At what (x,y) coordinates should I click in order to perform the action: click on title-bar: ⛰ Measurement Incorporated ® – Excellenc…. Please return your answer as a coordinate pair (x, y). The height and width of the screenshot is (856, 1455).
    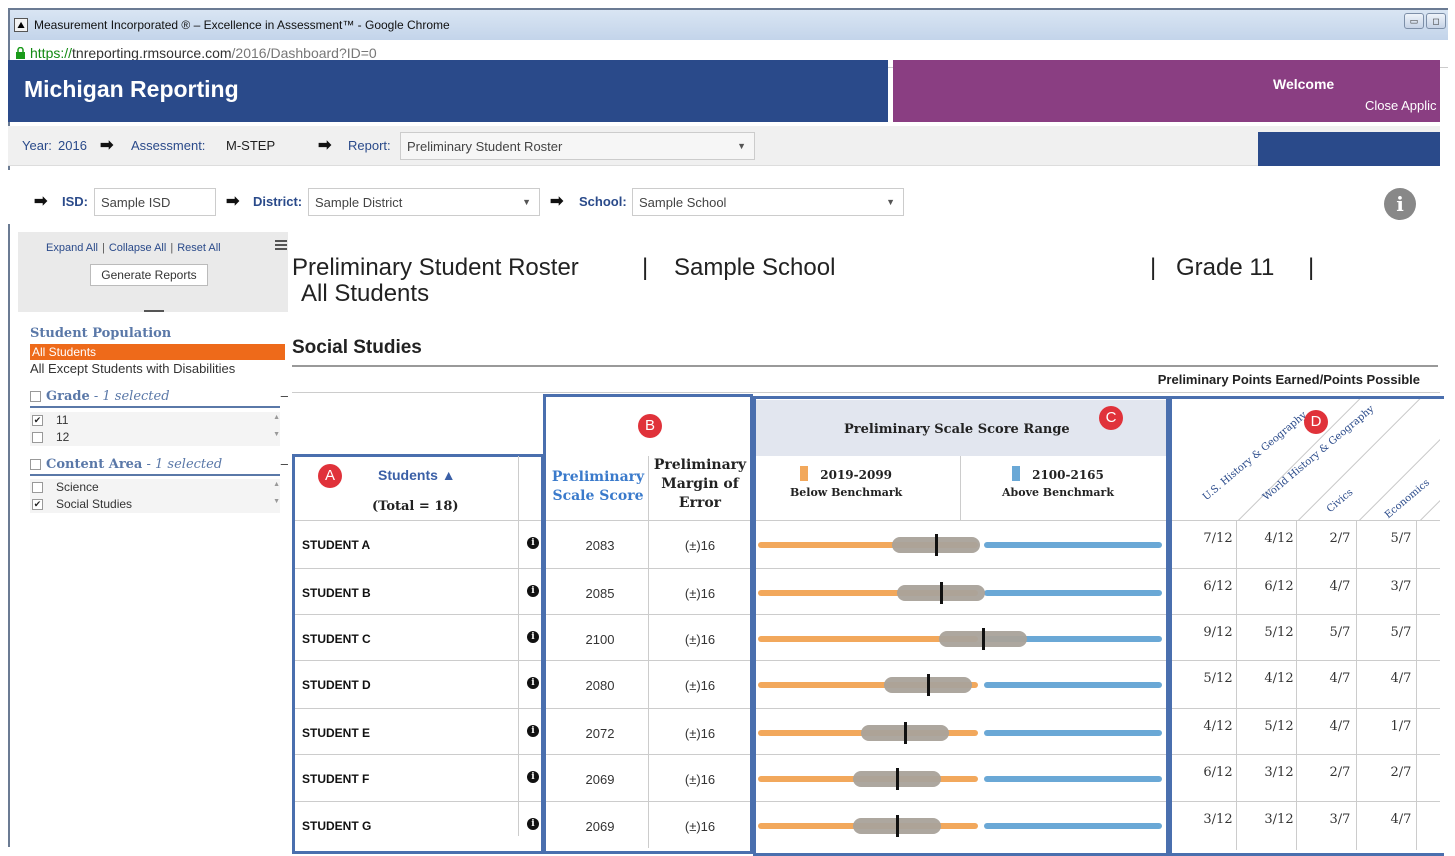
    Looking at the image, I should click on (729, 25).